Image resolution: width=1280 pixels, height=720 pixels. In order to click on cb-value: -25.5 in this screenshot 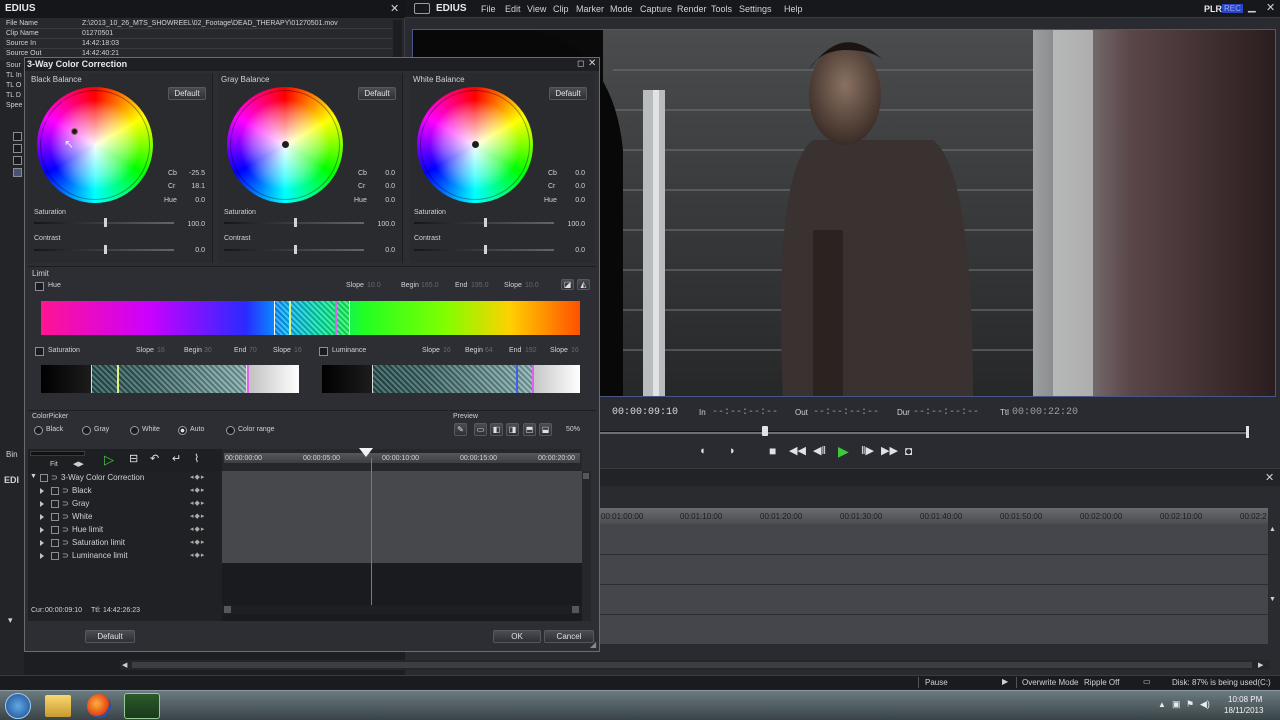, I will do `click(191, 173)`.